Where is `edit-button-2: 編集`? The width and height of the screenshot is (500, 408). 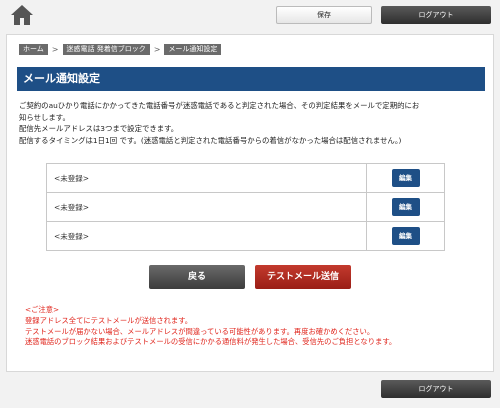
edit-button-2: 編集 is located at coordinates (405, 207).